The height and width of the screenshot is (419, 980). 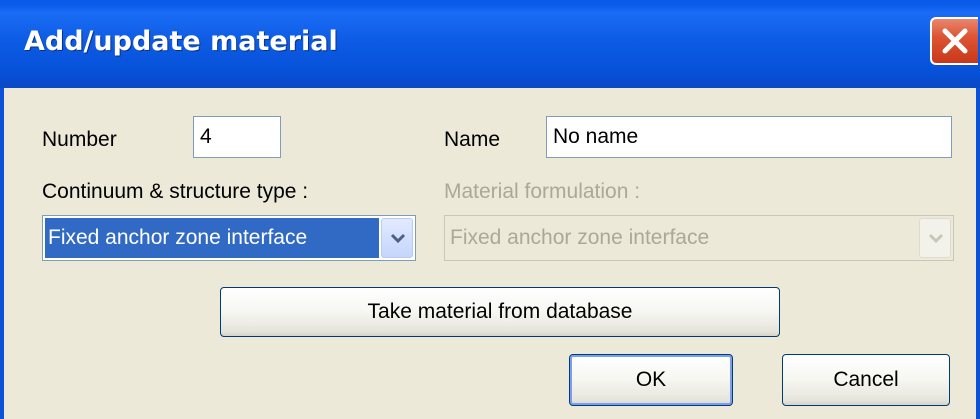 What do you see at coordinates (580, 237) in the screenshot?
I see `material-formulation-value: Fixed anchor zone interface` at bounding box center [580, 237].